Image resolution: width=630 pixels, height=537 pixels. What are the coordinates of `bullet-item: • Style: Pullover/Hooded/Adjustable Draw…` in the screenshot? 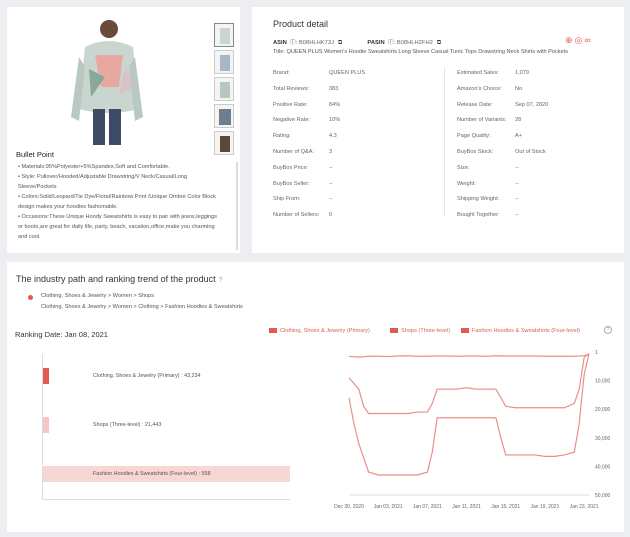 It's located at (102, 177).